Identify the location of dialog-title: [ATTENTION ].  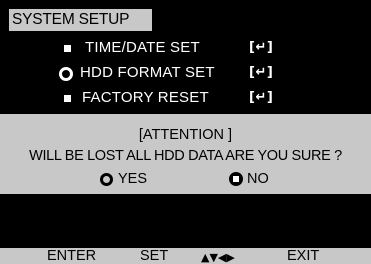
(185, 135).